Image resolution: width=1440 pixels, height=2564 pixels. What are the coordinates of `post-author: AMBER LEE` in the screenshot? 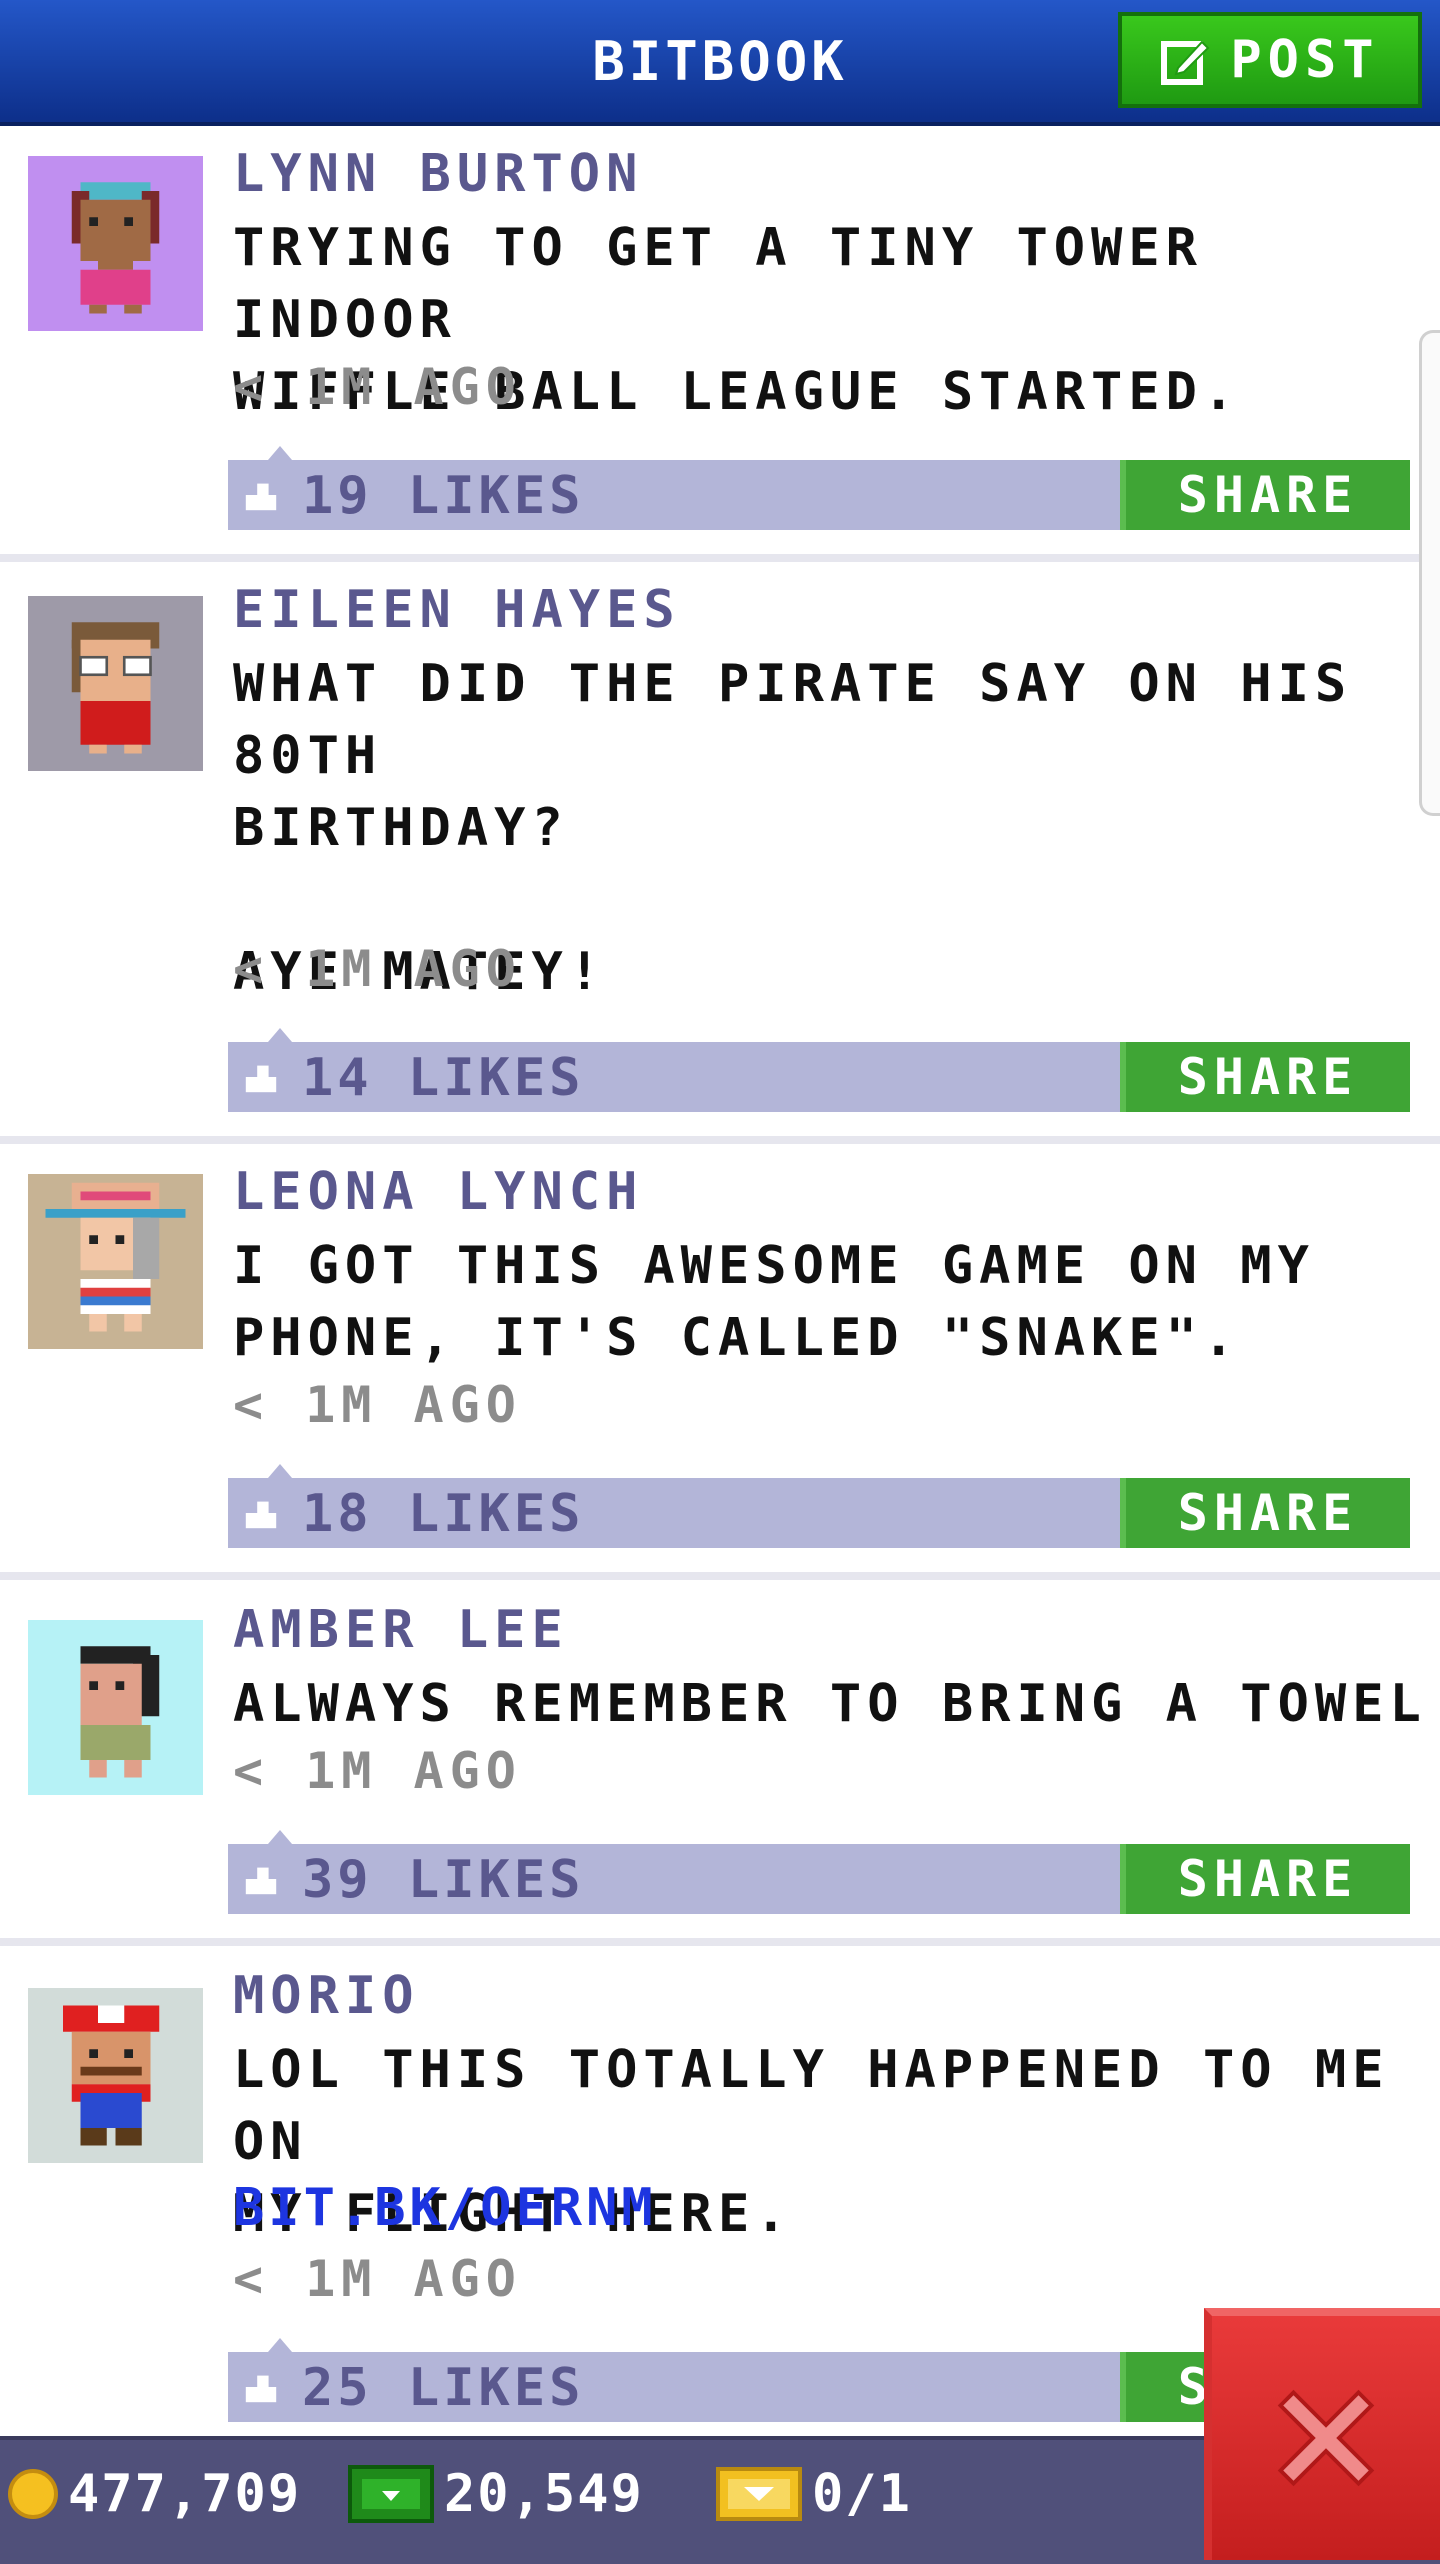 It's located at (401, 1630).